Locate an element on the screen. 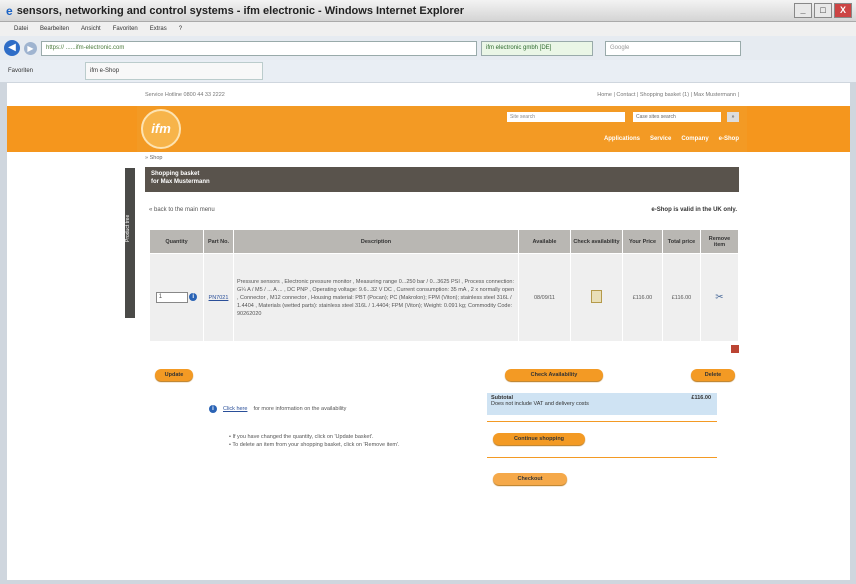  eshop-valid-note: e-Shop is valid in the UK only. is located at coordinates (694, 210).